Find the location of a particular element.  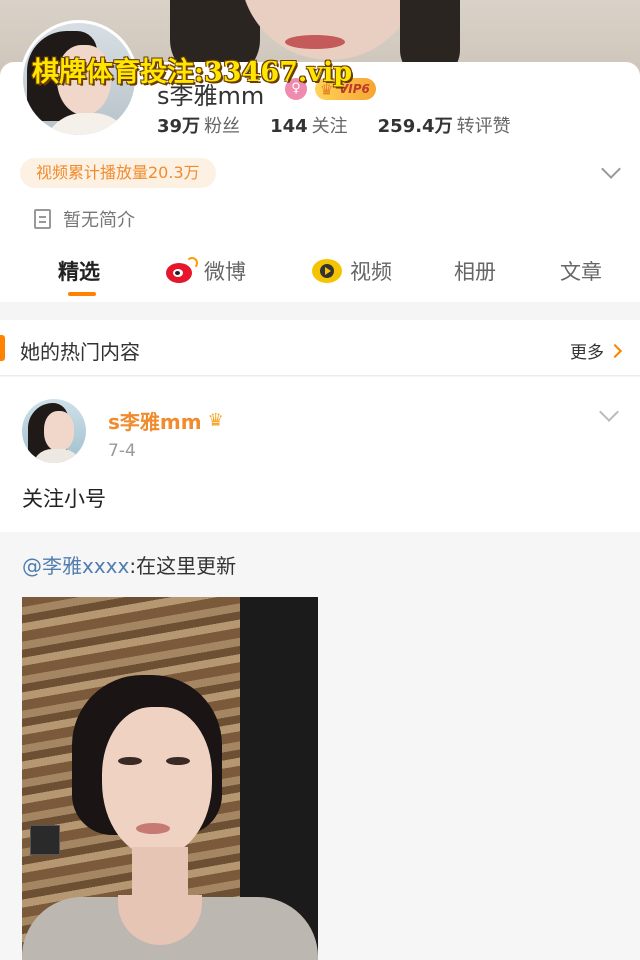

stat-following: 144 关注 is located at coordinates (309, 125).